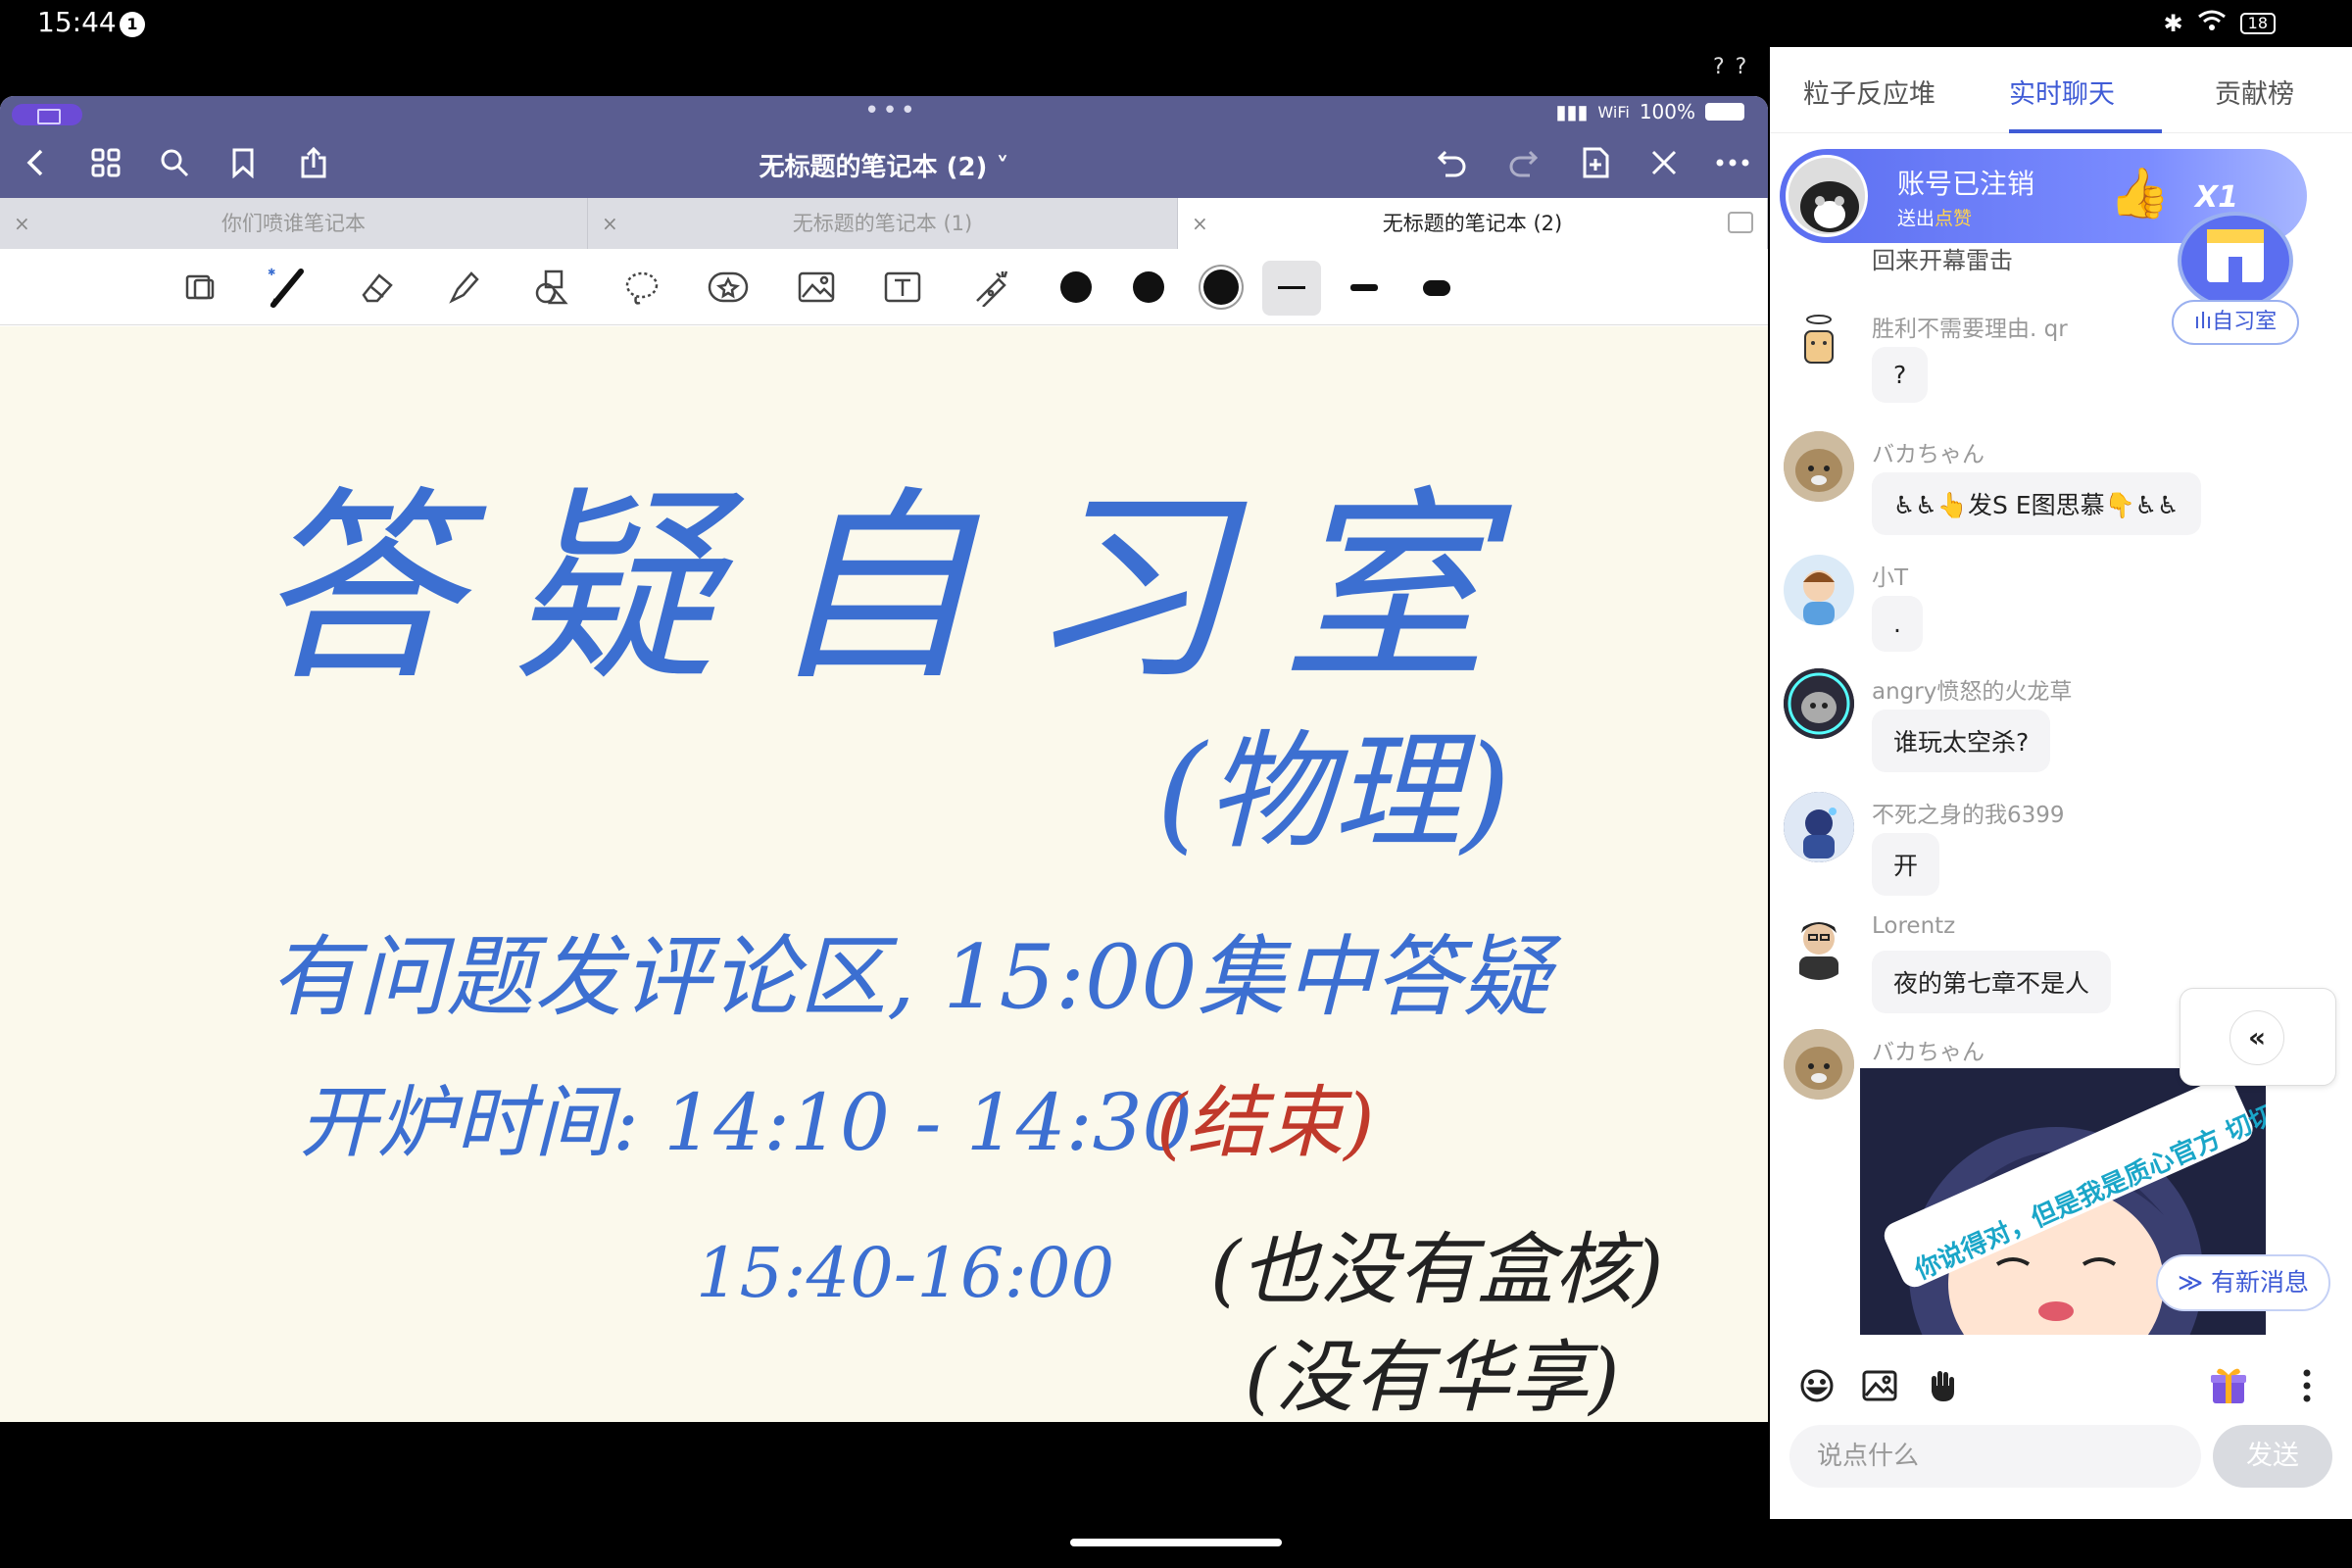  What do you see at coordinates (745, 1122) in the screenshot?
I see `handwriting-line-2: 开炉时间: 14:10 - 14:30` at bounding box center [745, 1122].